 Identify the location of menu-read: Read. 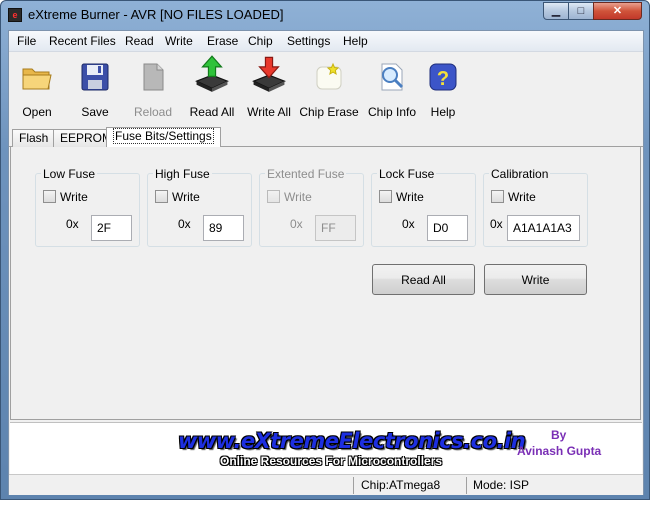
(139, 41).